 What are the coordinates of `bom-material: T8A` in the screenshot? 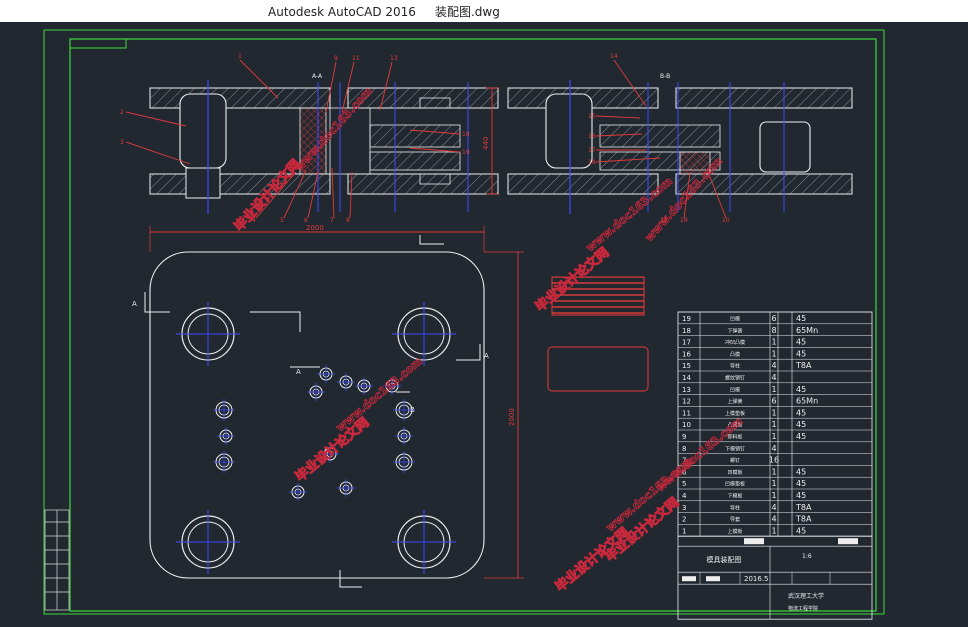 It's located at (803, 365).